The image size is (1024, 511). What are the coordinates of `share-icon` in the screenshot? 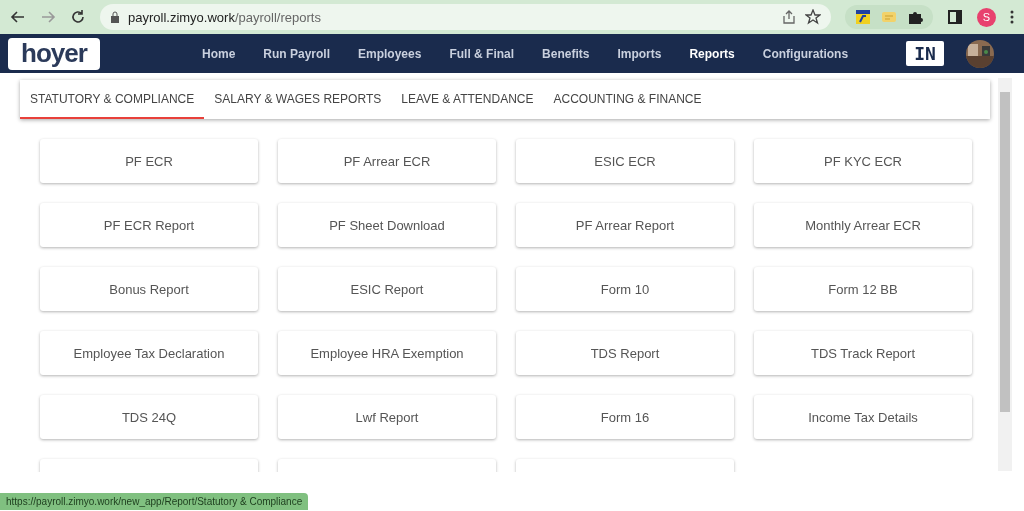 It's located at (789, 17).